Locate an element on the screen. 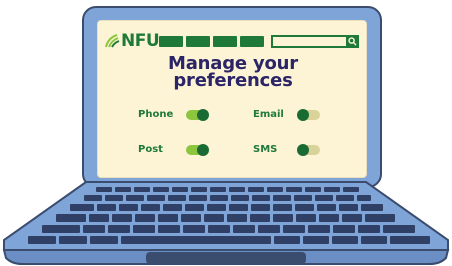 Image resolution: width=452 pixels, height=266 pixels. logo-text: NFU is located at coordinates (140, 41).